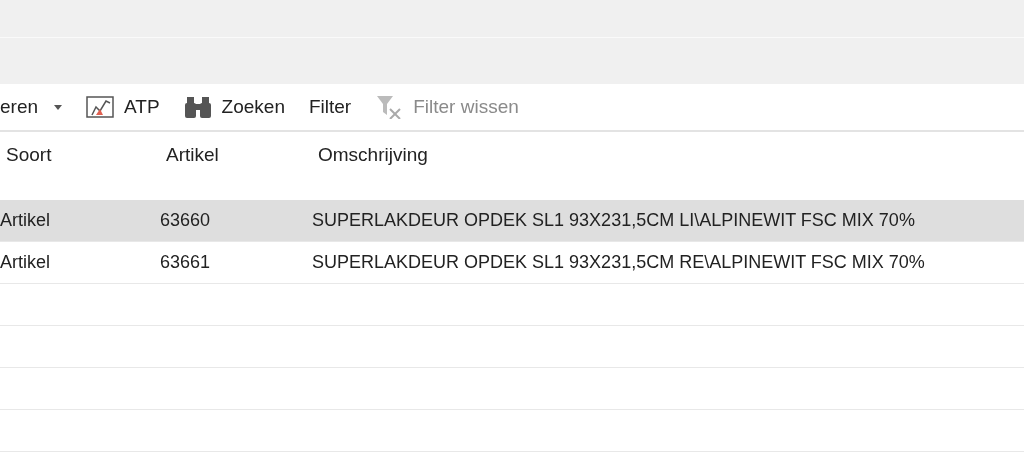  What do you see at coordinates (330, 107) in the screenshot?
I see `toolbar-button: Filter` at bounding box center [330, 107].